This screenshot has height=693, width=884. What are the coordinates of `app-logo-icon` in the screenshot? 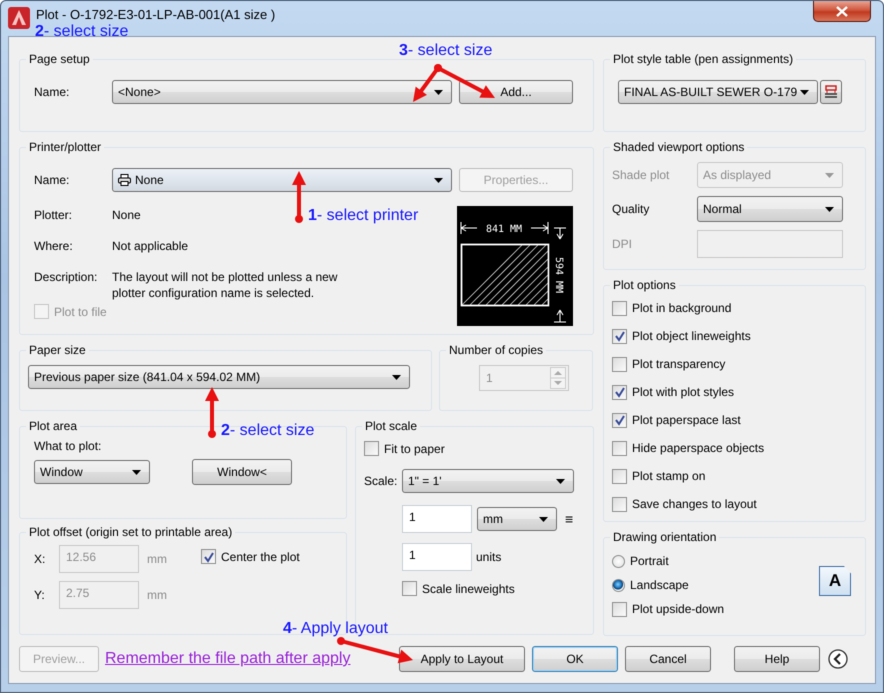 It's located at (19, 18).